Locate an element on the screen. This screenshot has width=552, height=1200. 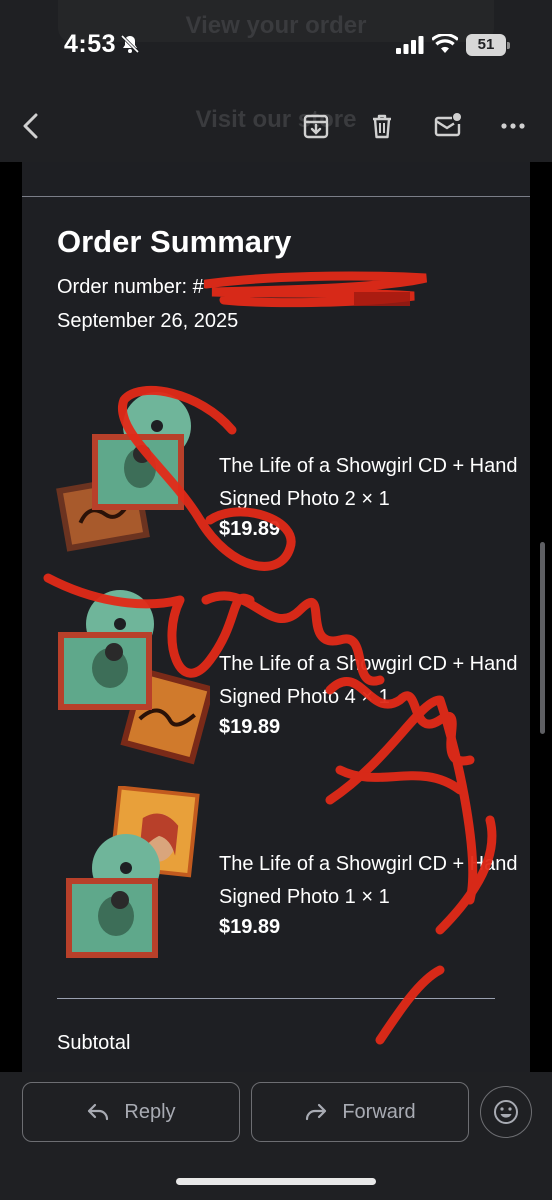
order-summary-title: Order Summary is located at coordinates (174, 241).